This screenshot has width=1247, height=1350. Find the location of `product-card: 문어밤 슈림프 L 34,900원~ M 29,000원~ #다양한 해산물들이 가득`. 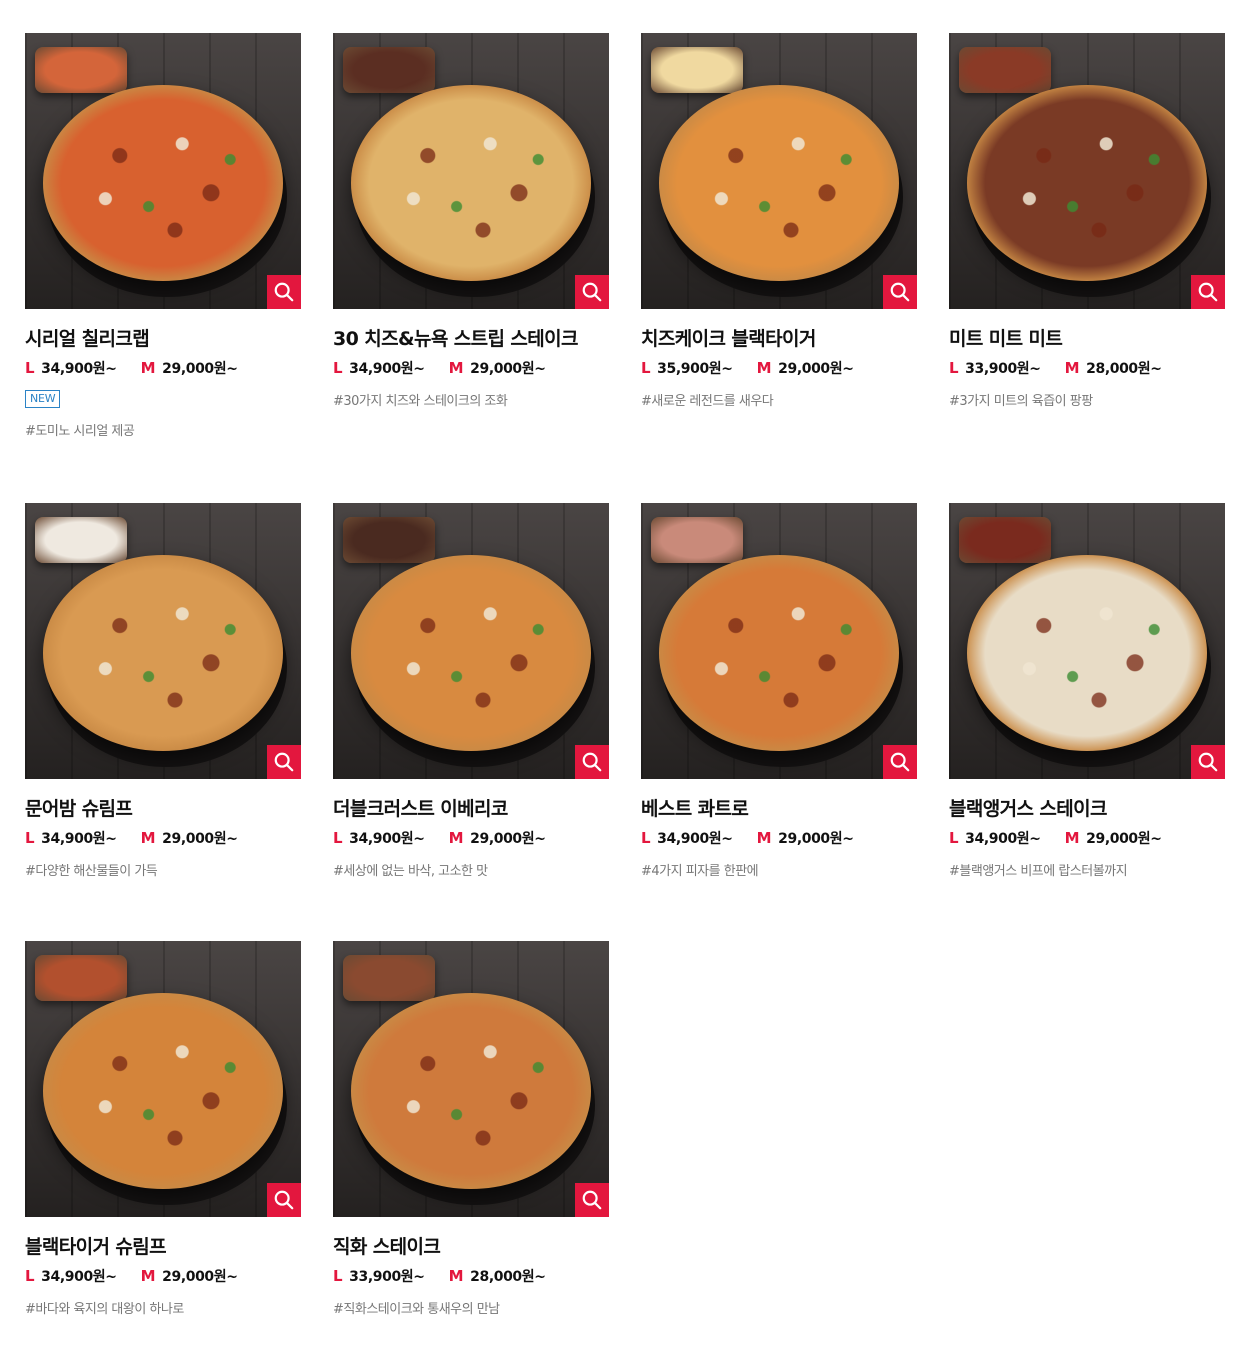

product-card: 문어밤 슈림프 L 34,900원~ M 29,000원~ #다양한 해산물들이 가득 is located at coordinates (163, 691).